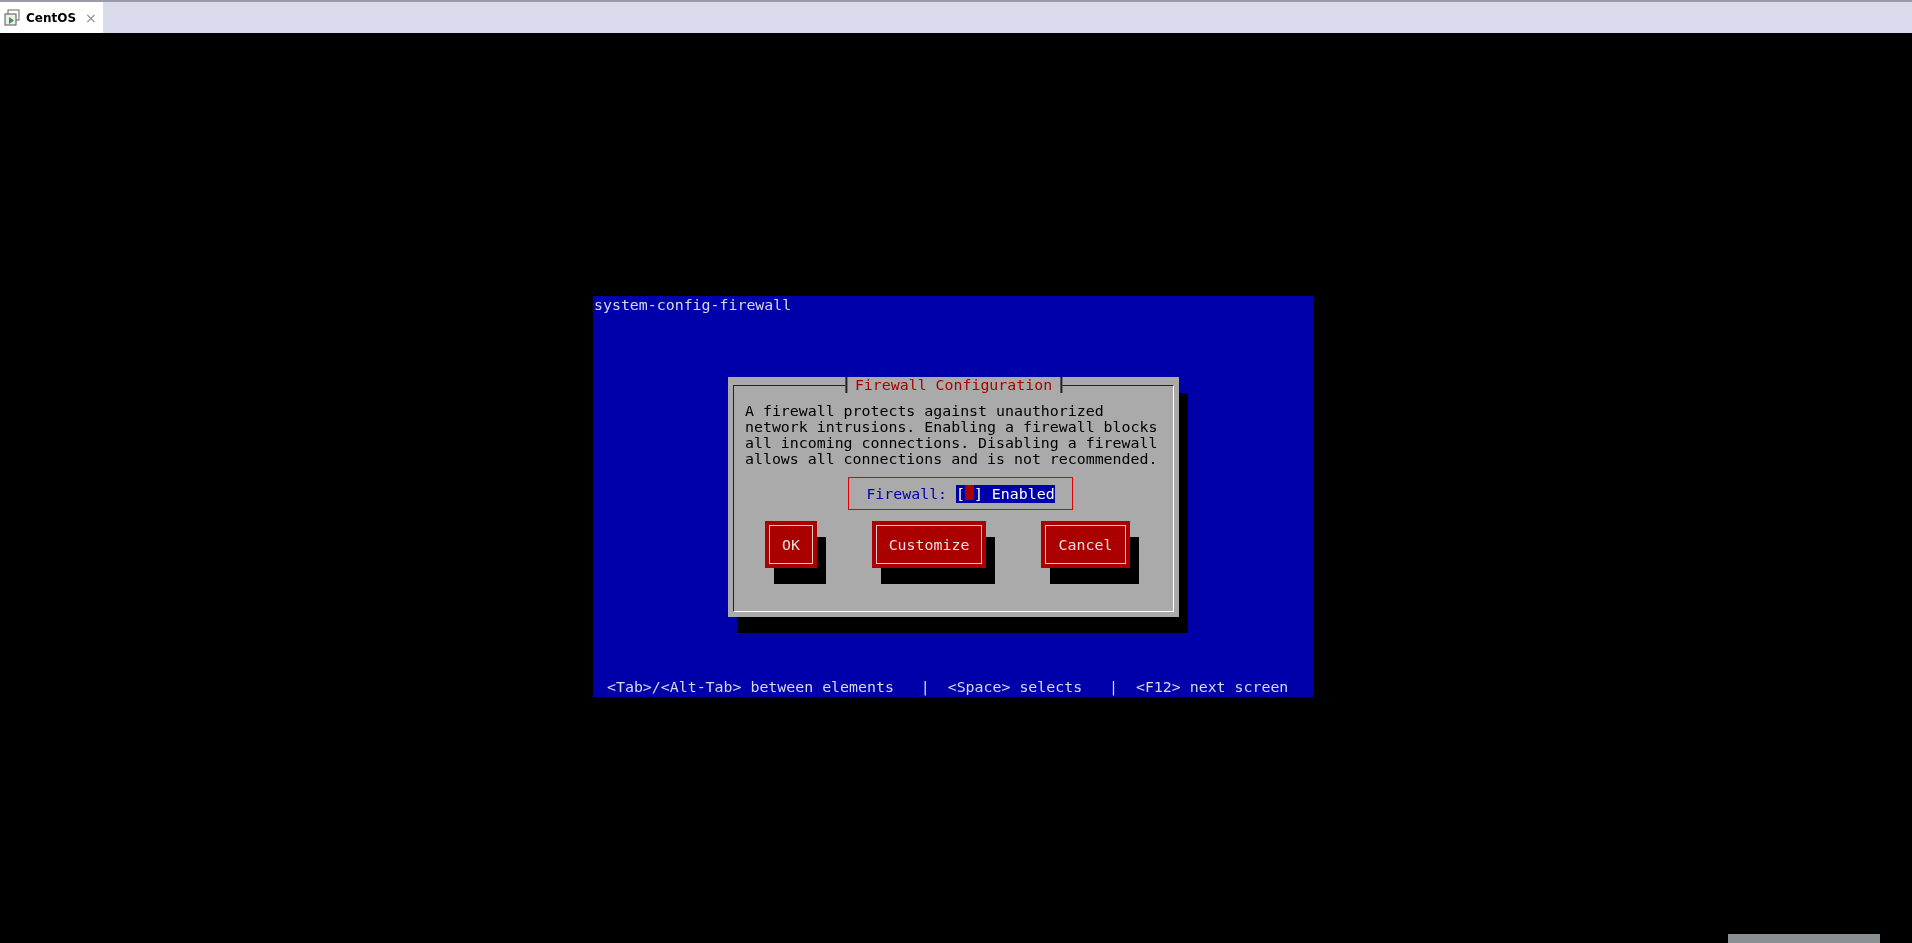 This screenshot has width=1912, height=943. I want to click on field-label: Firewall:, so click(907, 493).